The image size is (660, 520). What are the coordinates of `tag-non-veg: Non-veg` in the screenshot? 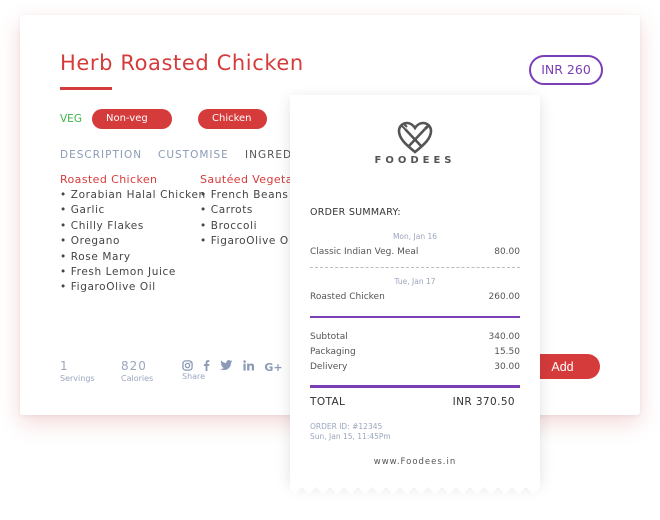 It's located at (132, 119).